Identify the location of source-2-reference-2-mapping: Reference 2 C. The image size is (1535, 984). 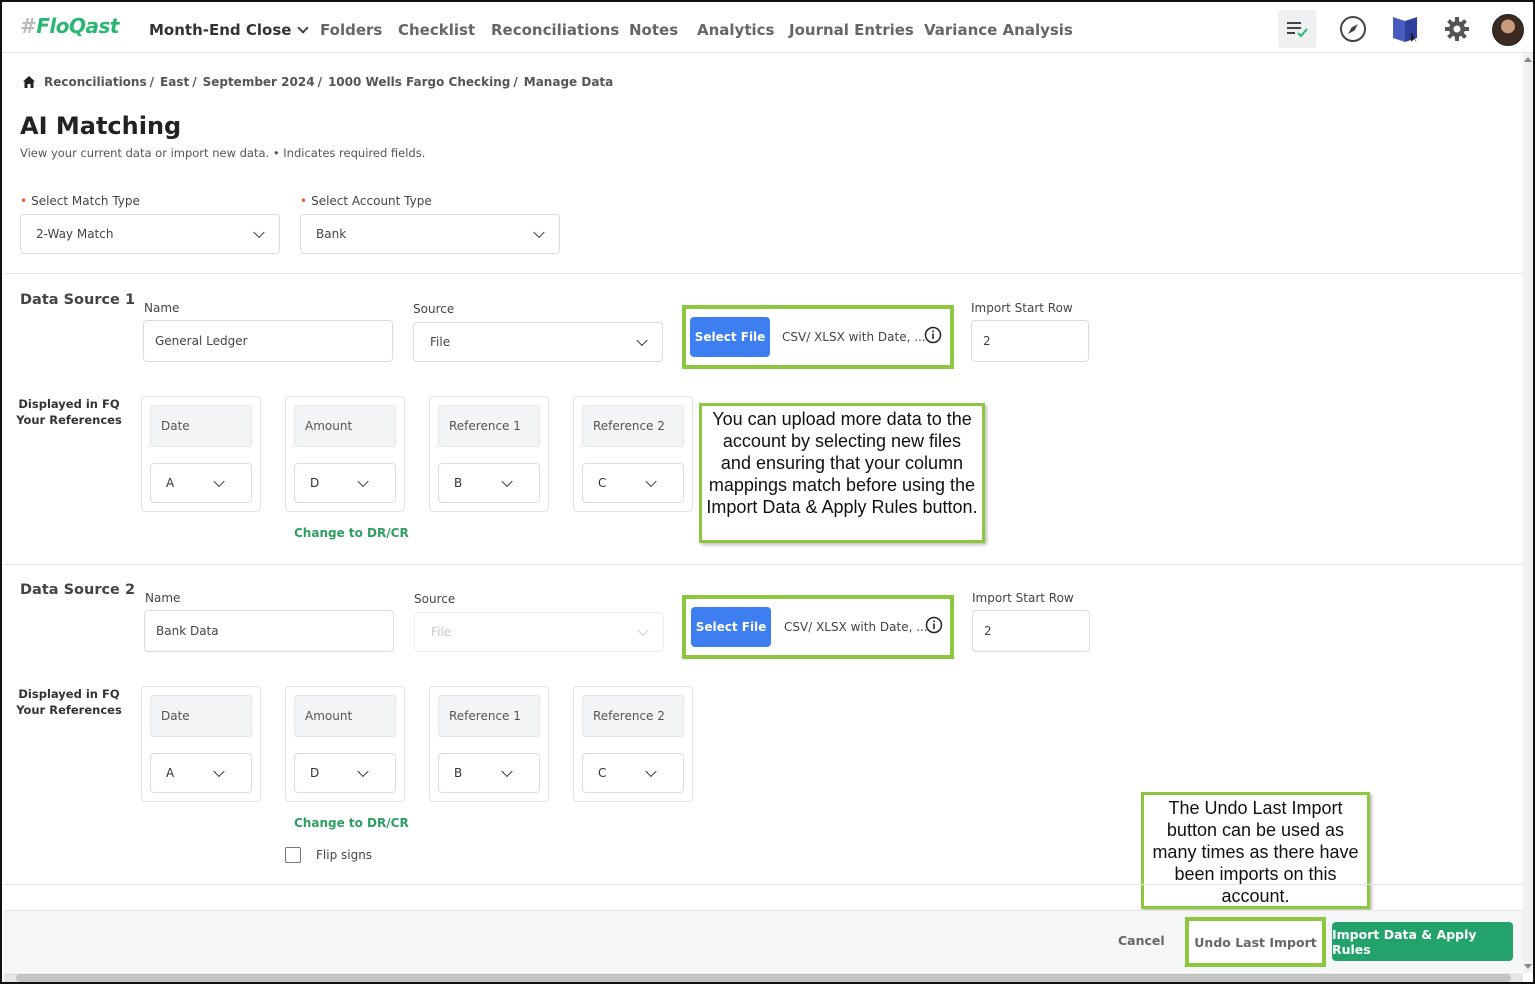
(633, 744).